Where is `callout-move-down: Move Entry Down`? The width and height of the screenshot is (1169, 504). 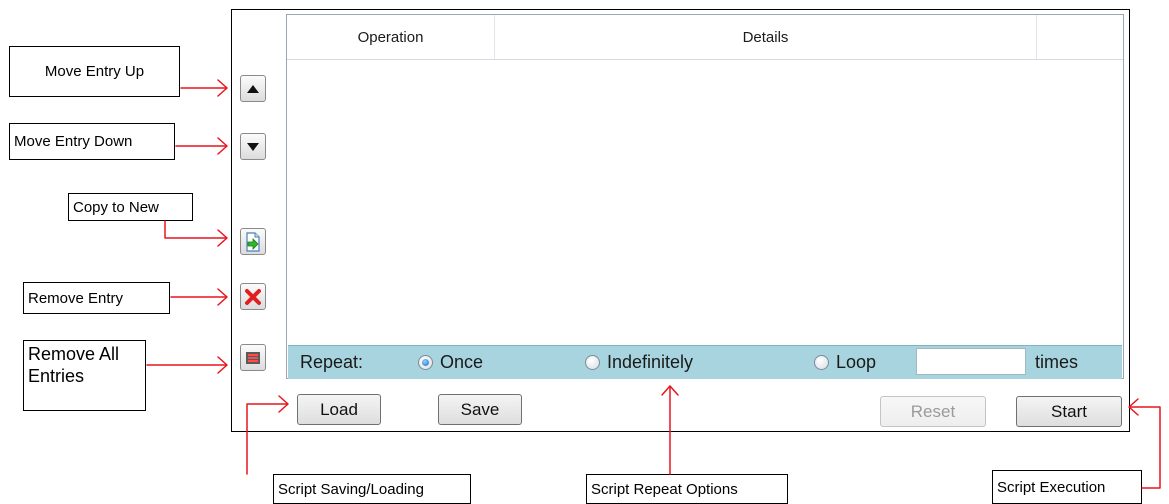
callout-move-down: Move Entry Down is located at coordinates (92, 141).